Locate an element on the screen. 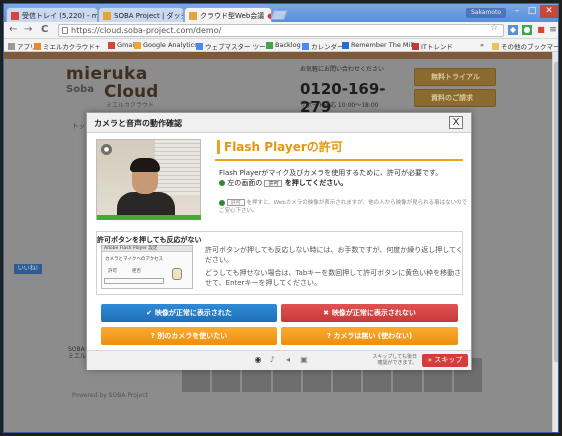  logo-soba: Soba is located at coordinates (80, 89).